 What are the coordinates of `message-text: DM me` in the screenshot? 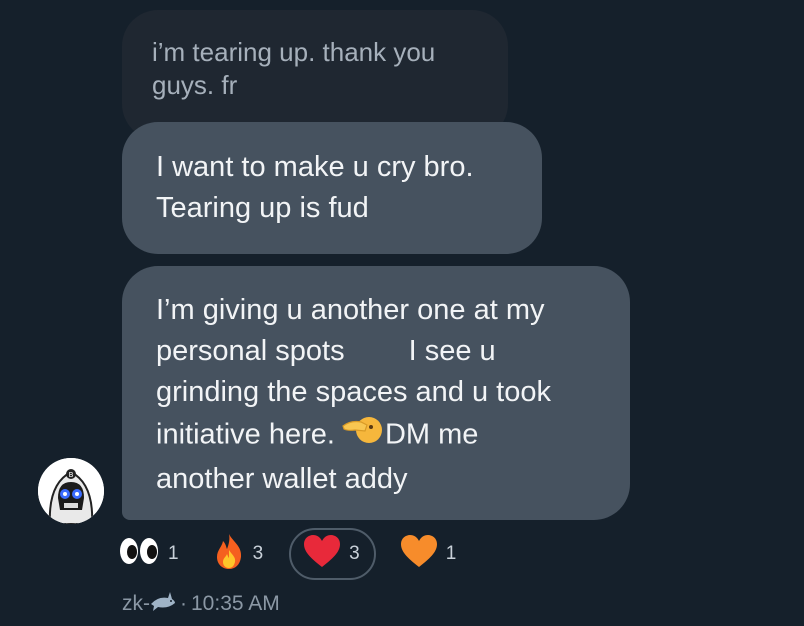 It's located at (431, 434).